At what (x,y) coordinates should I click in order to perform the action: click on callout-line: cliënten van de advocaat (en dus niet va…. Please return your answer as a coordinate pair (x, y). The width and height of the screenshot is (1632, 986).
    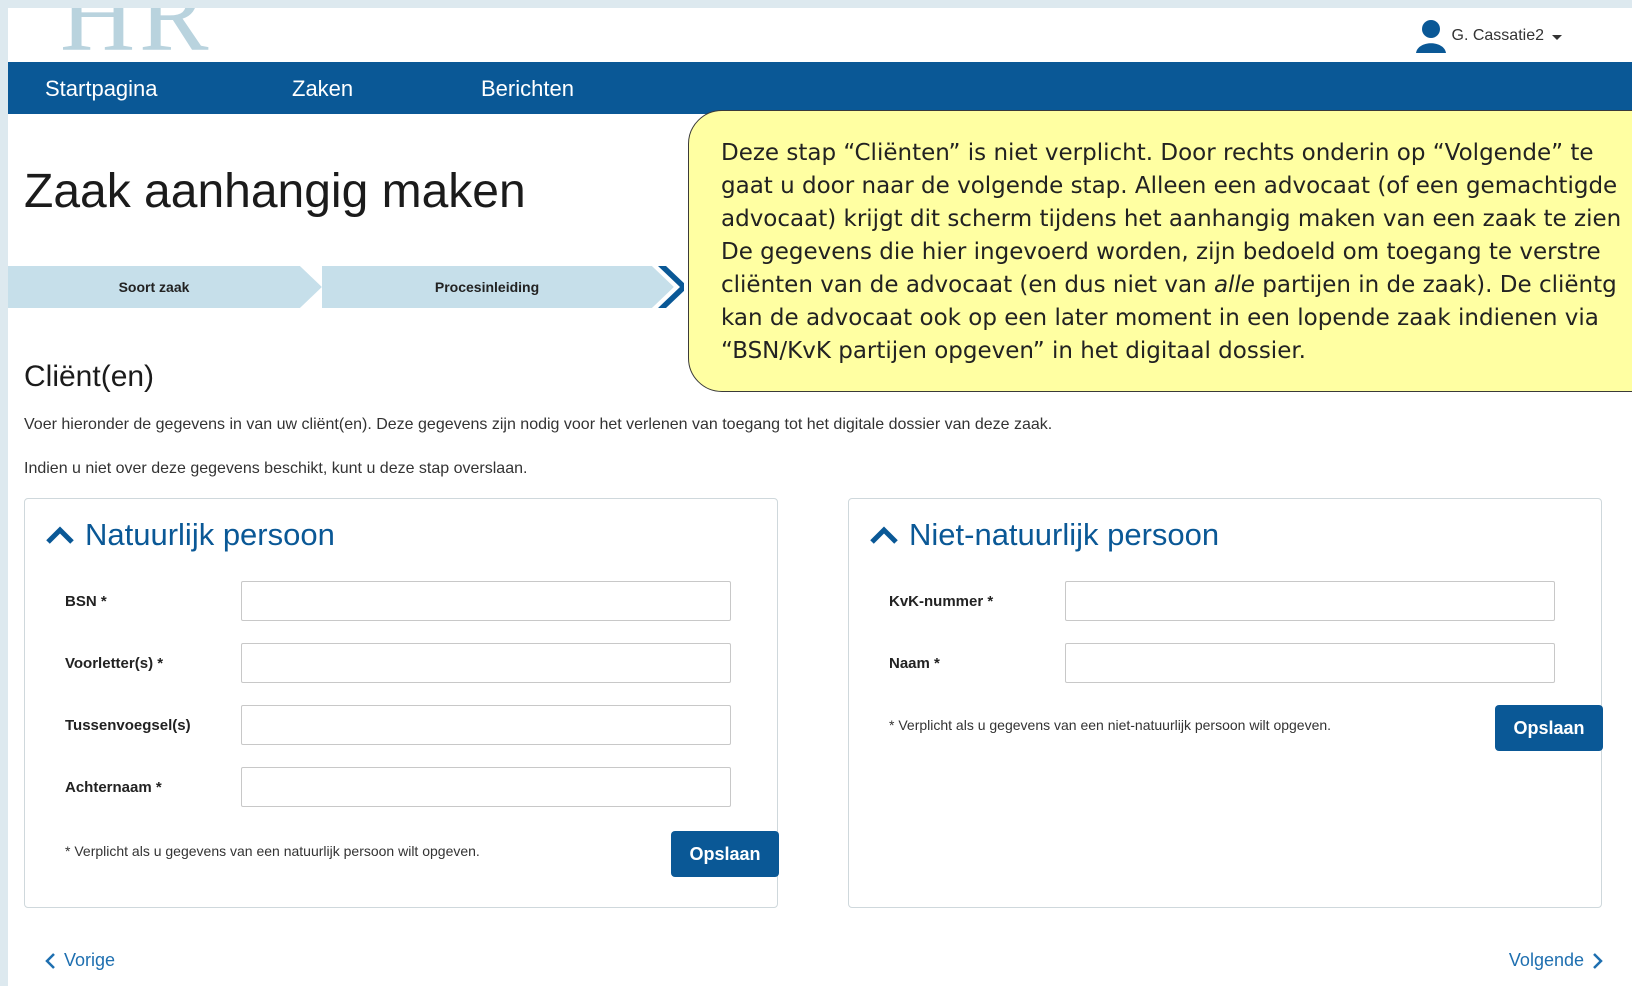
    Looking at the image, I should click on (1176, 285).